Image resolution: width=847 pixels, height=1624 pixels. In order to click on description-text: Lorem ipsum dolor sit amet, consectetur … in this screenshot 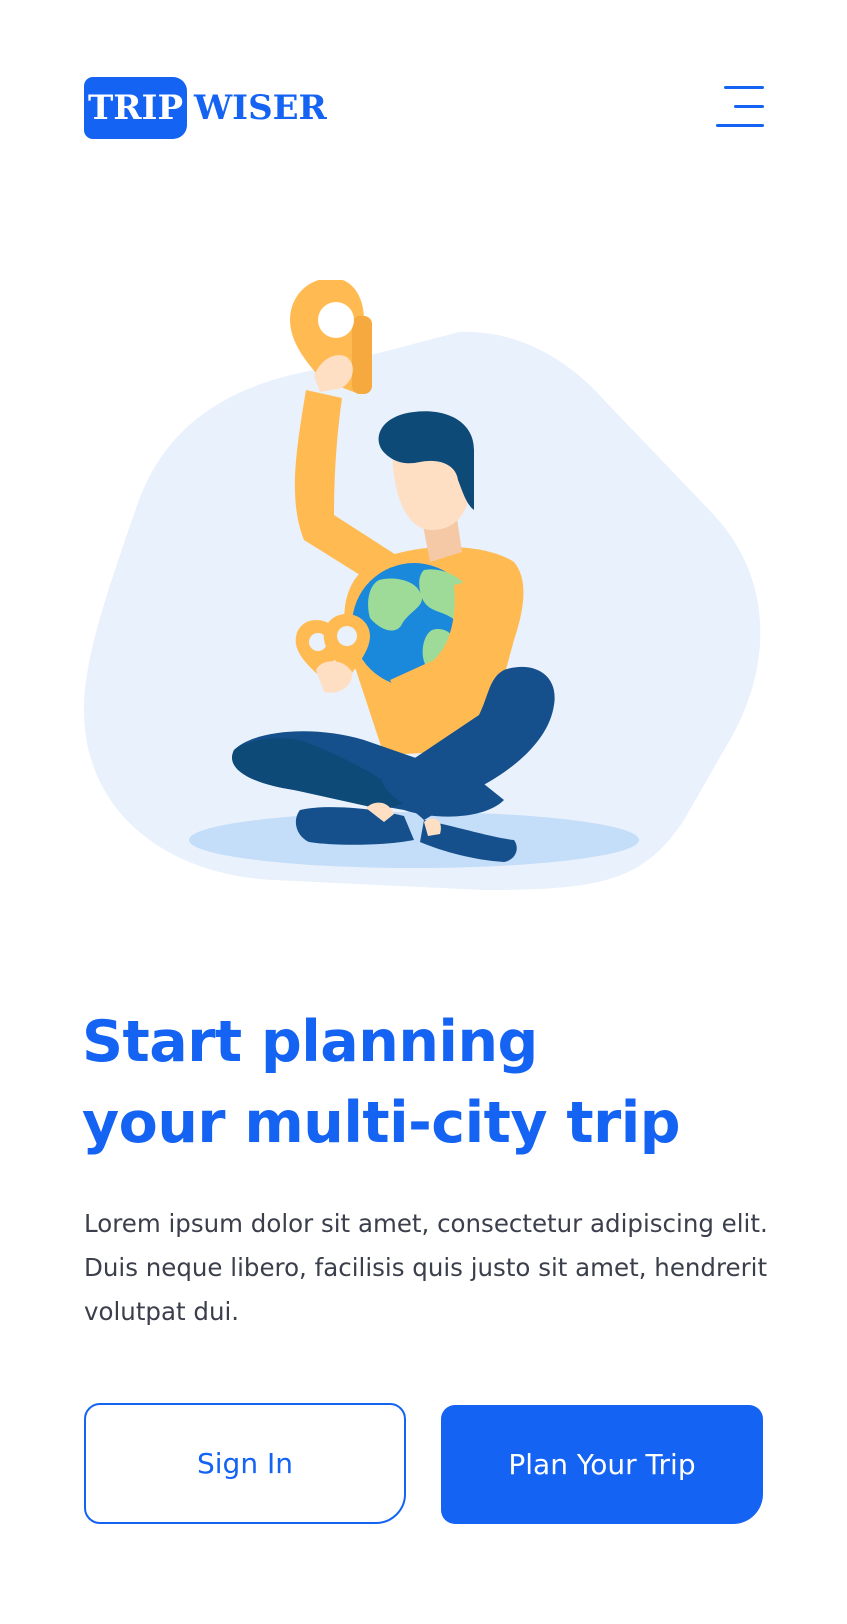, I will do `click(426, 1267)`.